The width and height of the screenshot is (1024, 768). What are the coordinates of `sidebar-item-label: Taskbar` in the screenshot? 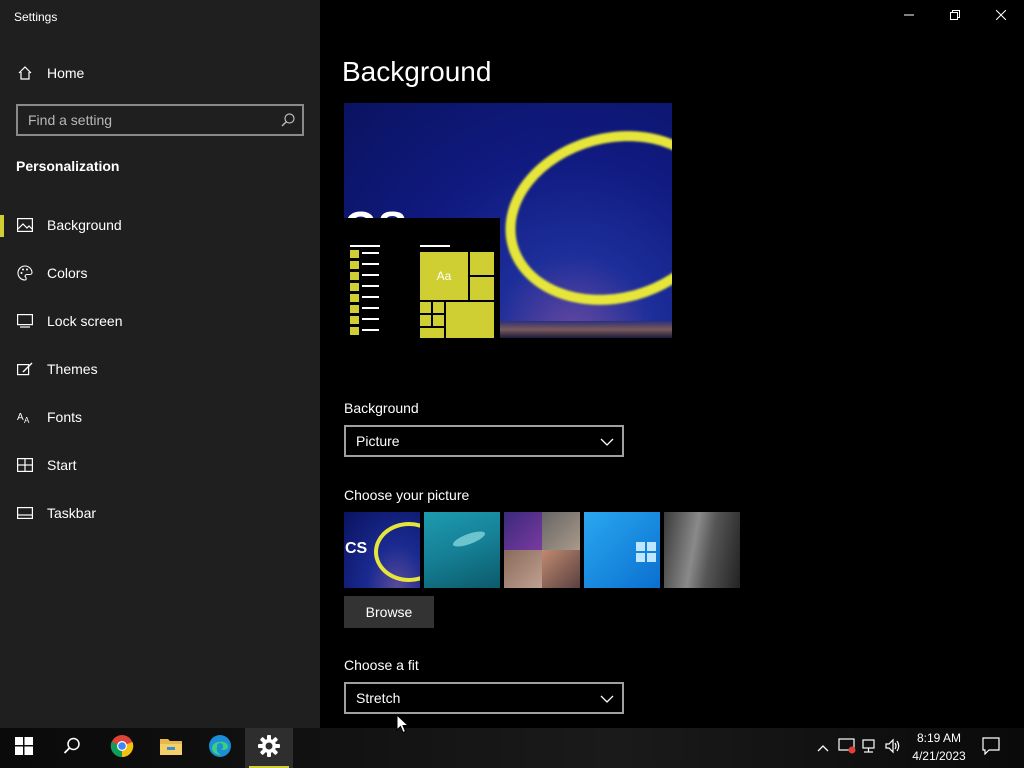 It's located at (72, 513).